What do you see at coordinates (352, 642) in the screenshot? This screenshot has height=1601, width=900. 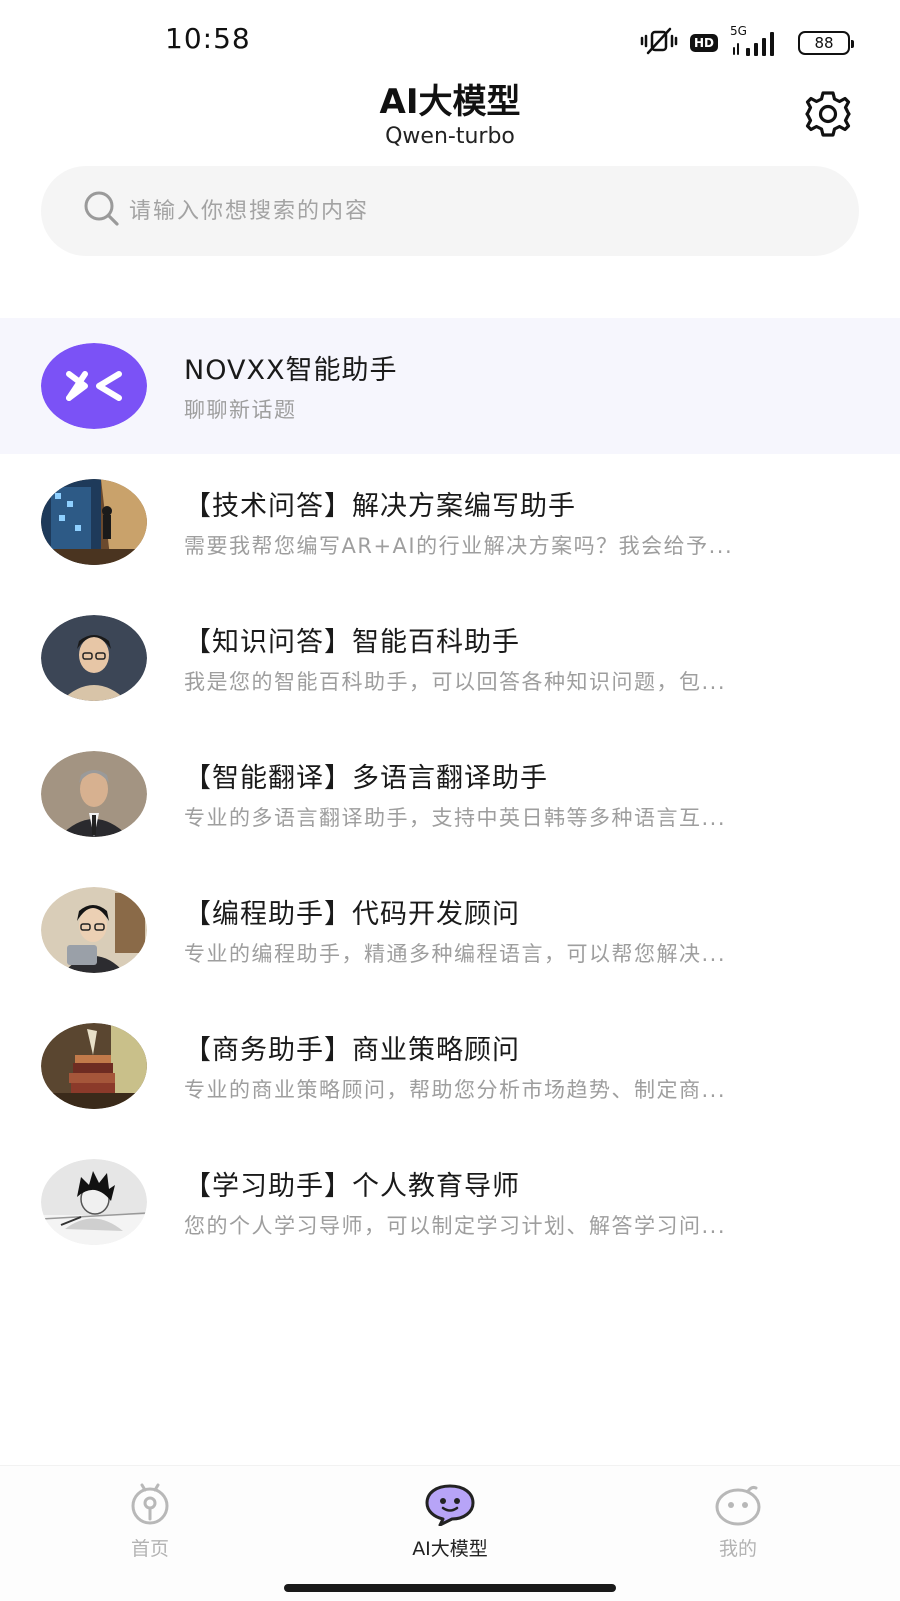 I see `item-title: 【知识问答】智能百科助手` at bounding box center [352, 642].